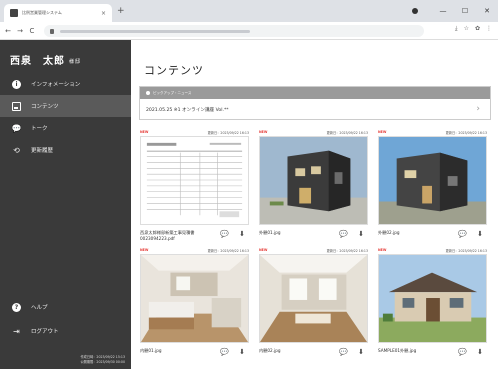  What do you see at coordinates (16, 150) in the screenshot?
I see `history-icon: ⟲` at bounding box center [16, 150].